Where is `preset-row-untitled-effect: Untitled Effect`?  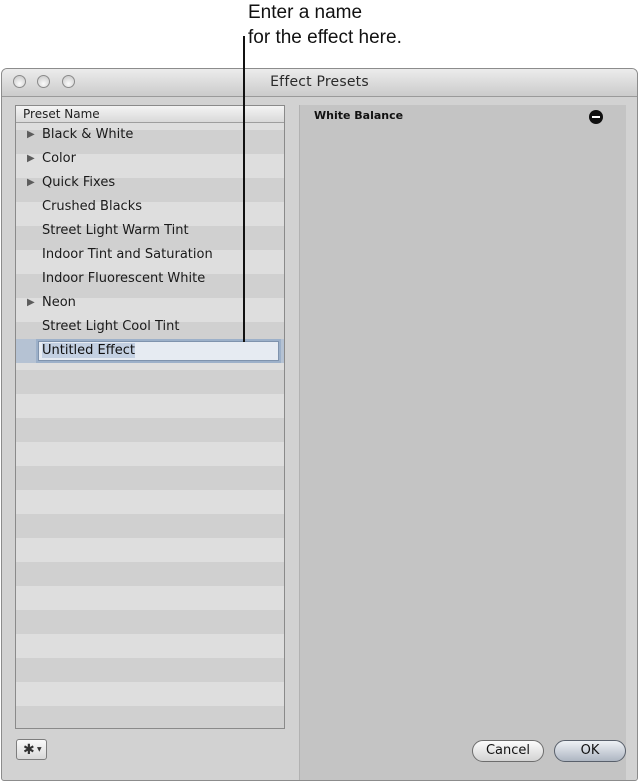 preset-row-untitled-effect: Untitled Effect is located at coordinates (150, 351).